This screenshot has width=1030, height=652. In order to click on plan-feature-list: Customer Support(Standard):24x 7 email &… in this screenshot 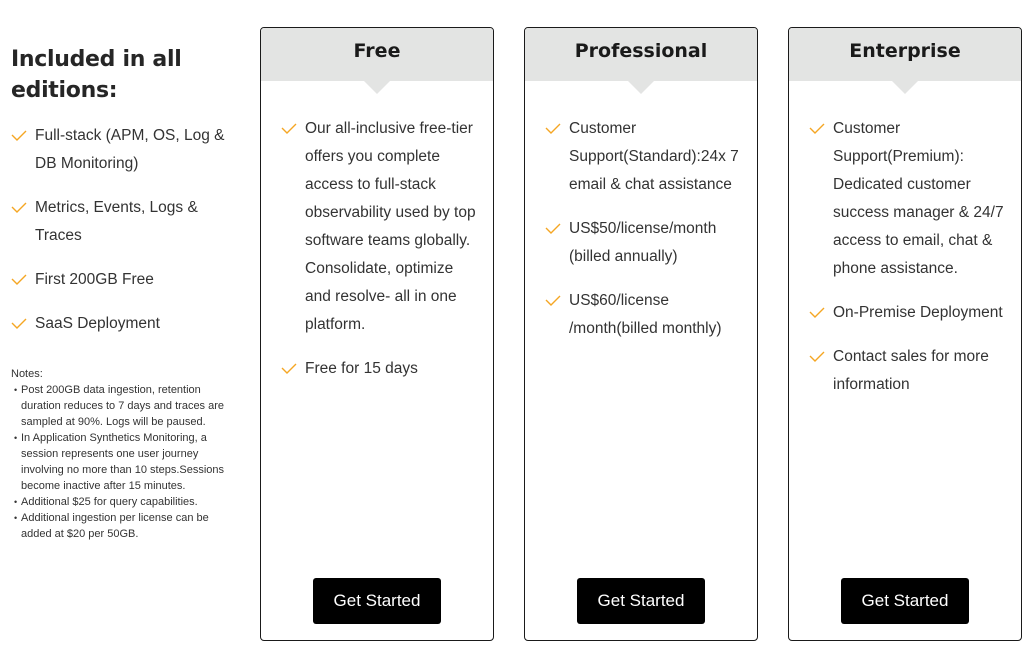, I will do `click(641, 229)`.